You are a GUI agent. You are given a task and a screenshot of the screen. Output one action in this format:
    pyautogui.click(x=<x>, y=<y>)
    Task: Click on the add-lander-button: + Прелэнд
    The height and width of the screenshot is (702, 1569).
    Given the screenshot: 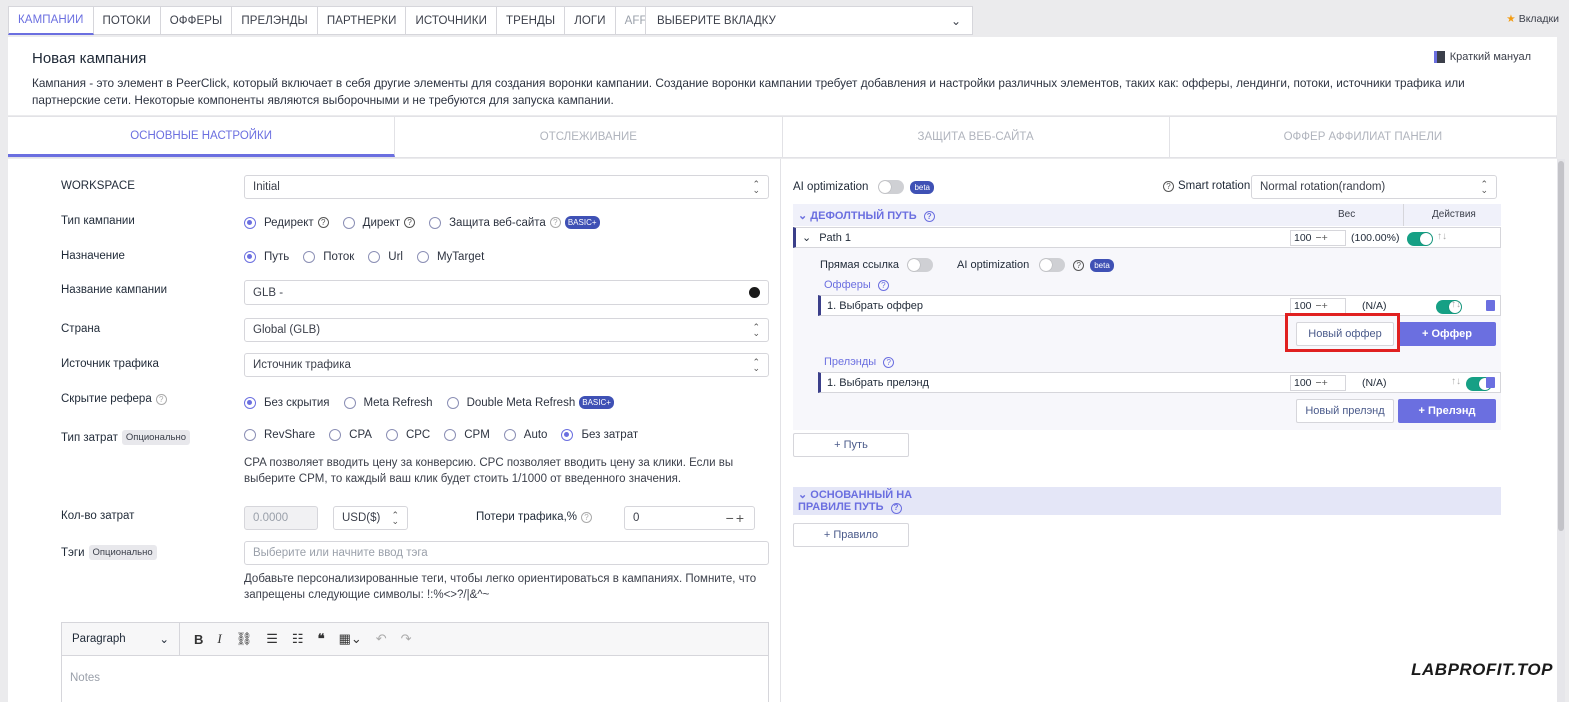 What is the action you would take?
    pyautogui.click(x=1447, y=411)
    